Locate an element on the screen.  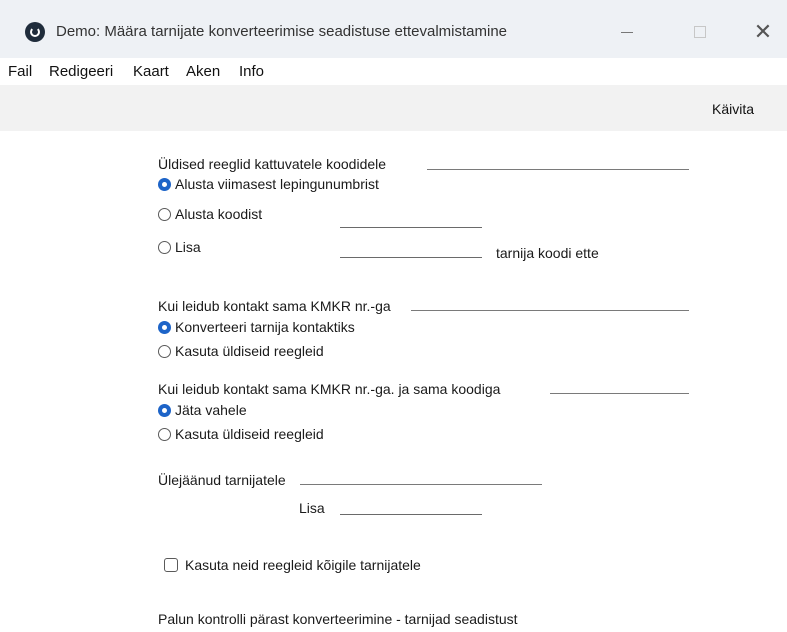
same-reg-heading: Kui leidub kontakt sama KMKR nr.-ga is located at coordinates (274, 306).